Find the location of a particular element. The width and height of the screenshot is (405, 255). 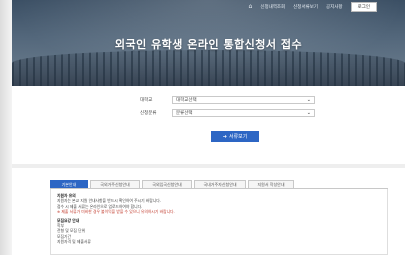

login-button: 로그인 is located at coordinates (363, 7).